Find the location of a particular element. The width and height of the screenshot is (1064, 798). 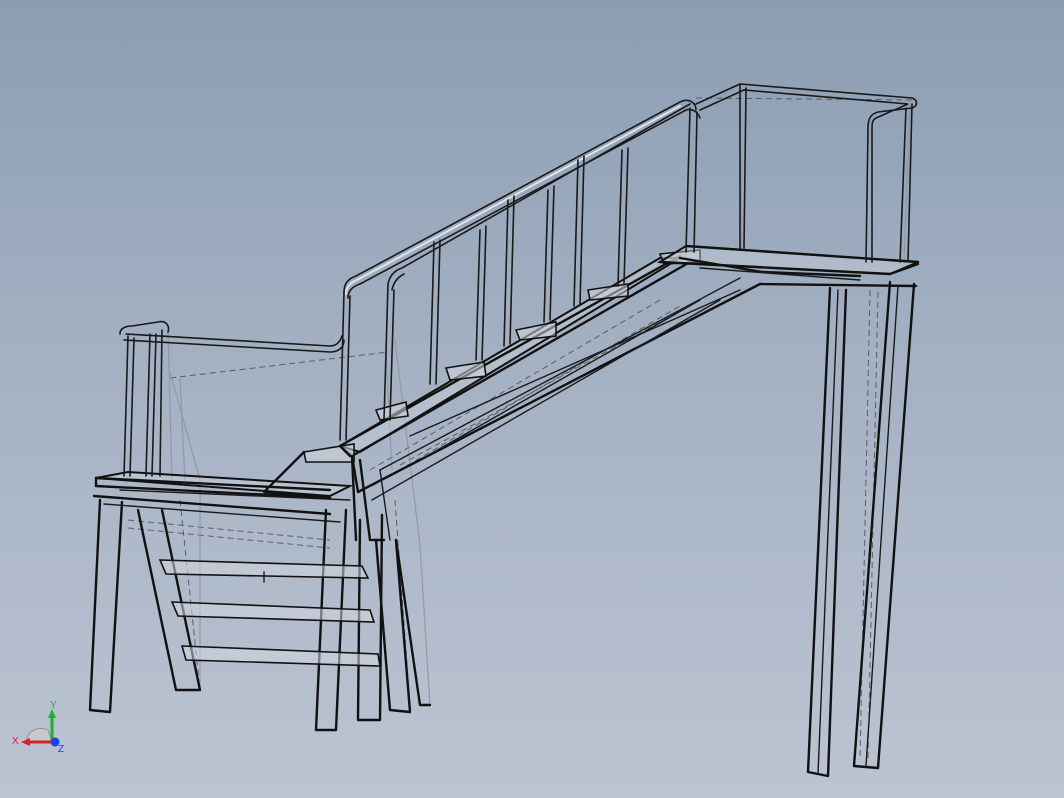

upper-flight-supports is located at coordinates (370, 498).